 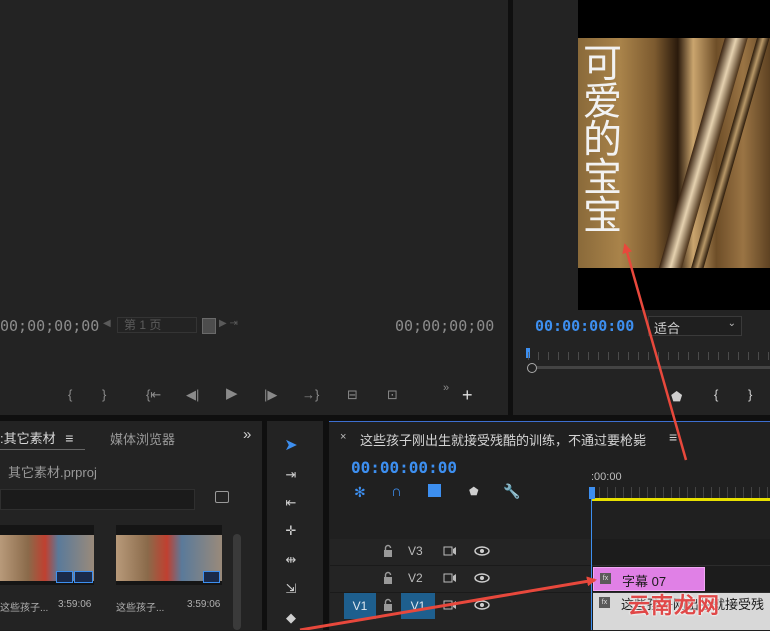 I want to click on program-caption: 可爱的宝宝, so click(x=603, y=140).